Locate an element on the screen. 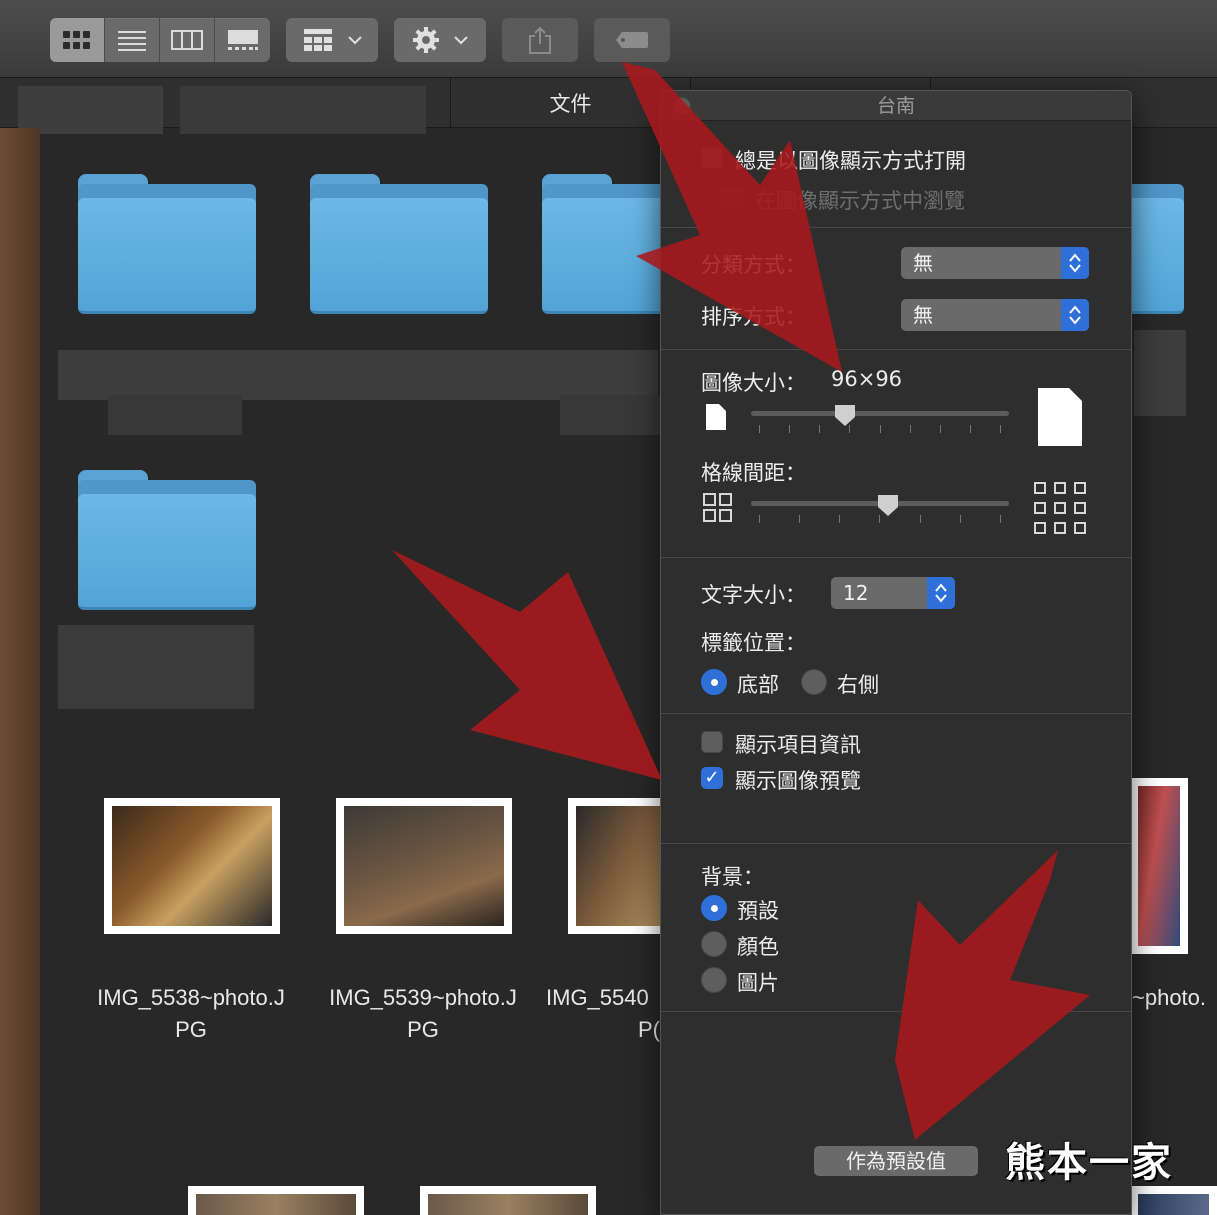 Image resolution: width=1217 pixels, height=1215 pixels. desktop-edge is located at coordinates (20, 671).